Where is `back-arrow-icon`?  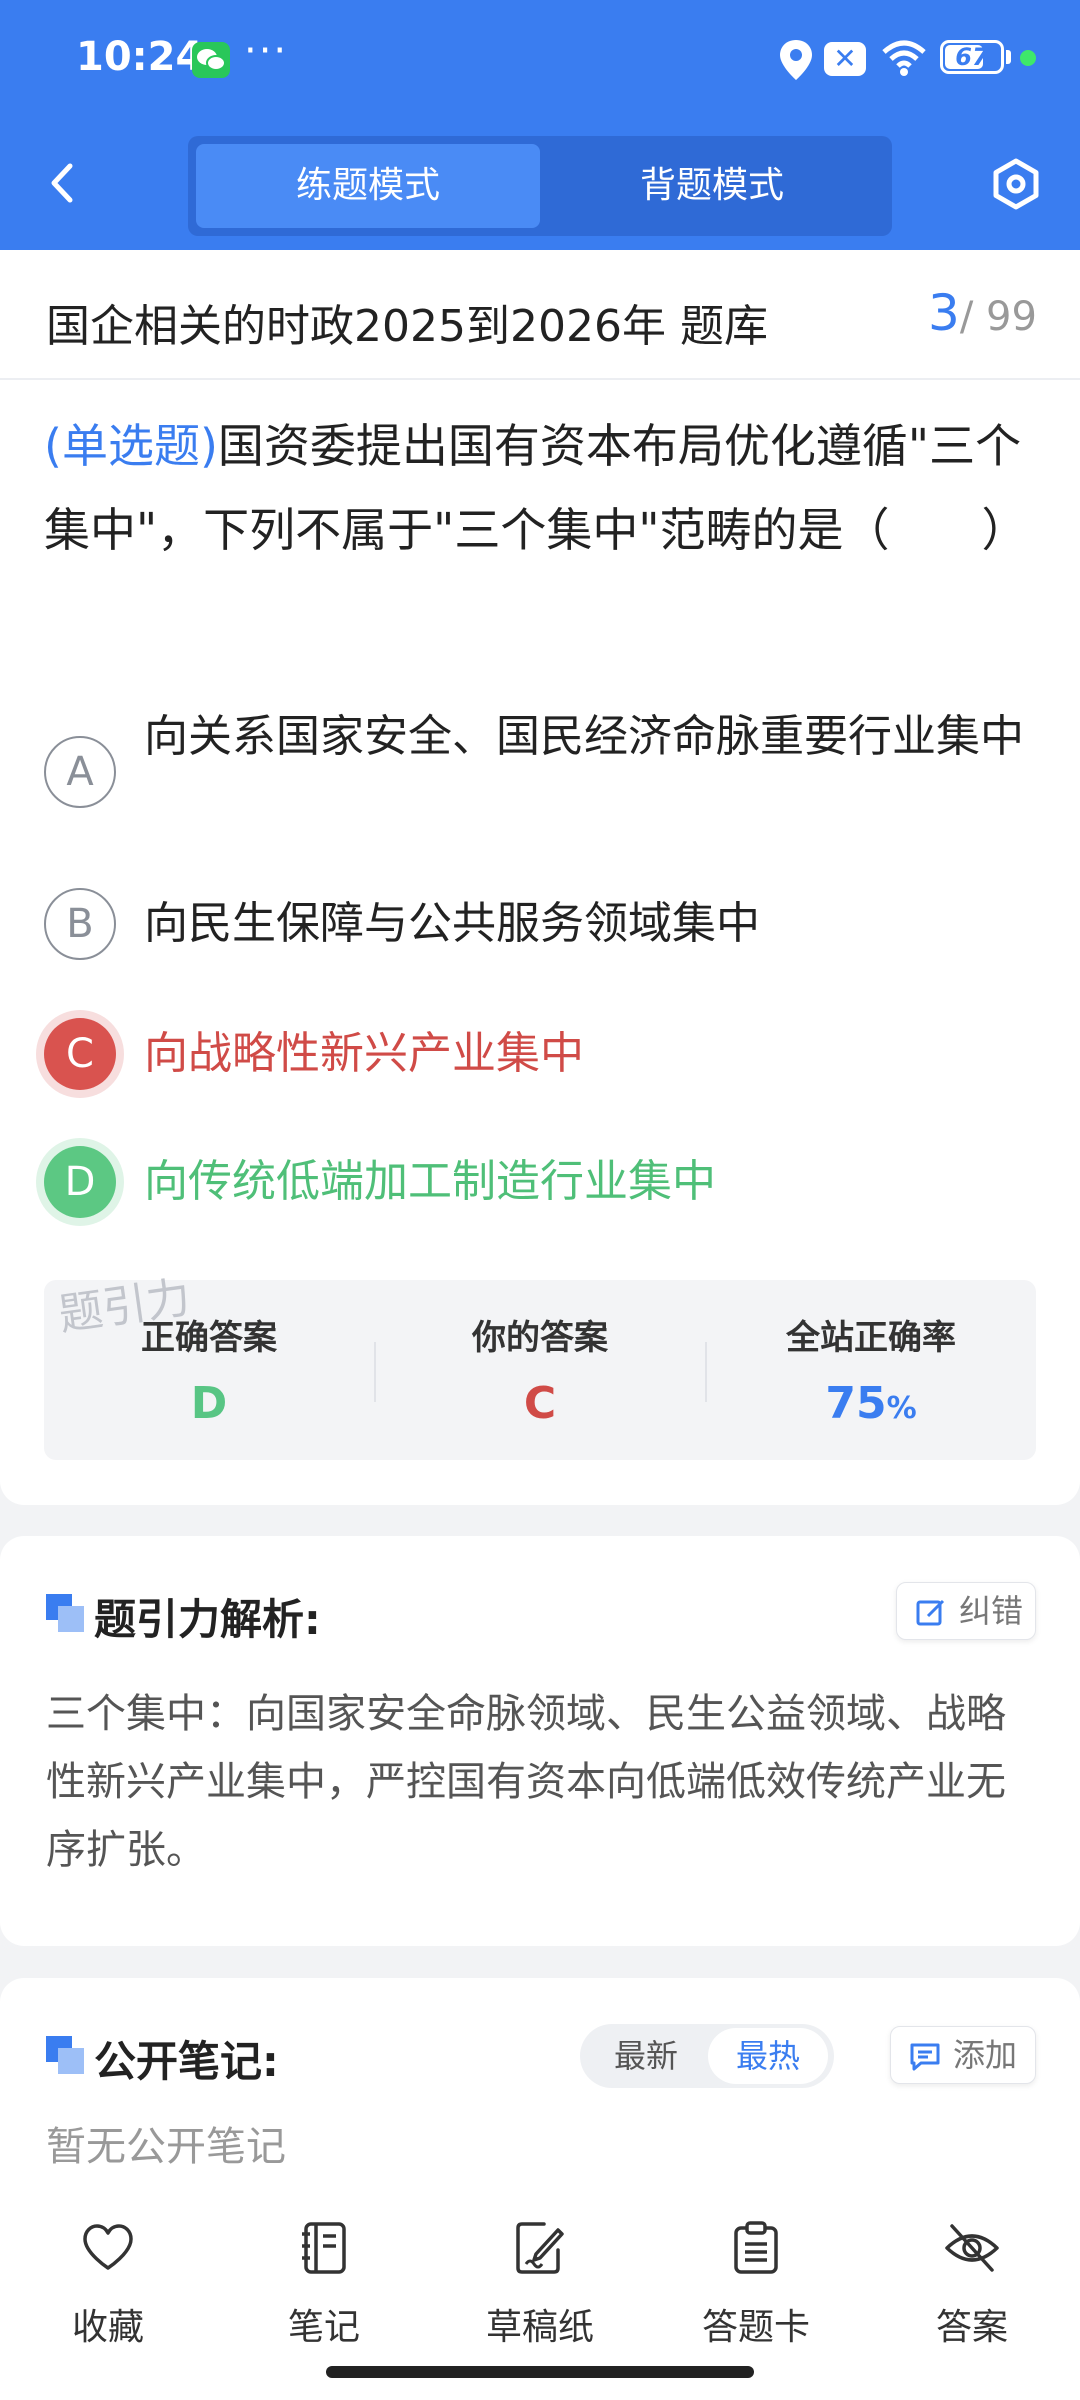 back-arrow-icon is located at coordinates (64, 183).